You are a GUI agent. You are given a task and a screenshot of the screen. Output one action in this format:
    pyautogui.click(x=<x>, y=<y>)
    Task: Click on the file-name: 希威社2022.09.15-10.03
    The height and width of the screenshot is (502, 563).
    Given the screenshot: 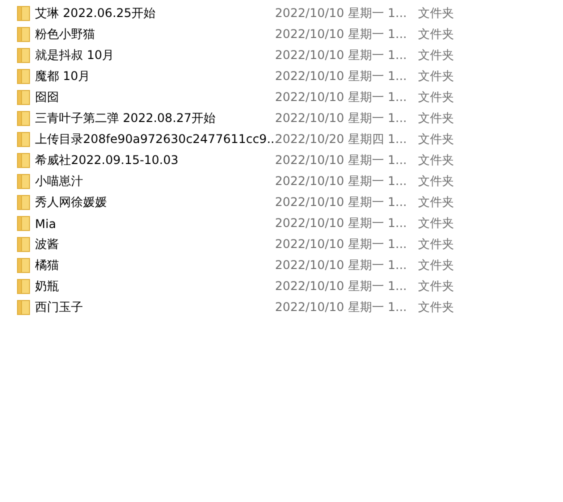 What is the action you would take?
    pyautogui.click(x=155, y=160)
    